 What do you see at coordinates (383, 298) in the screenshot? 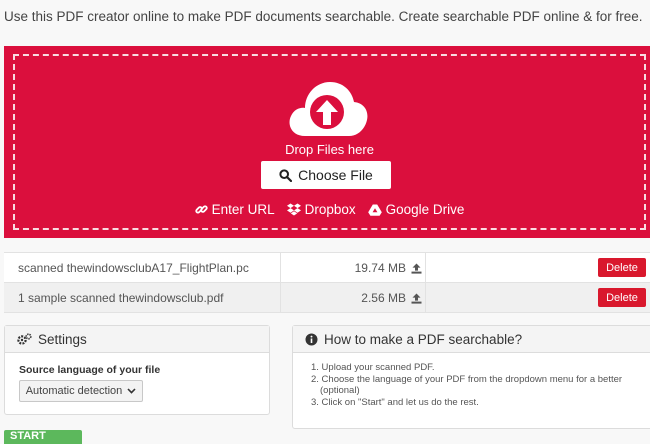
I see `file-size-value: 2.56 MB` at bounding box center [383, 298].